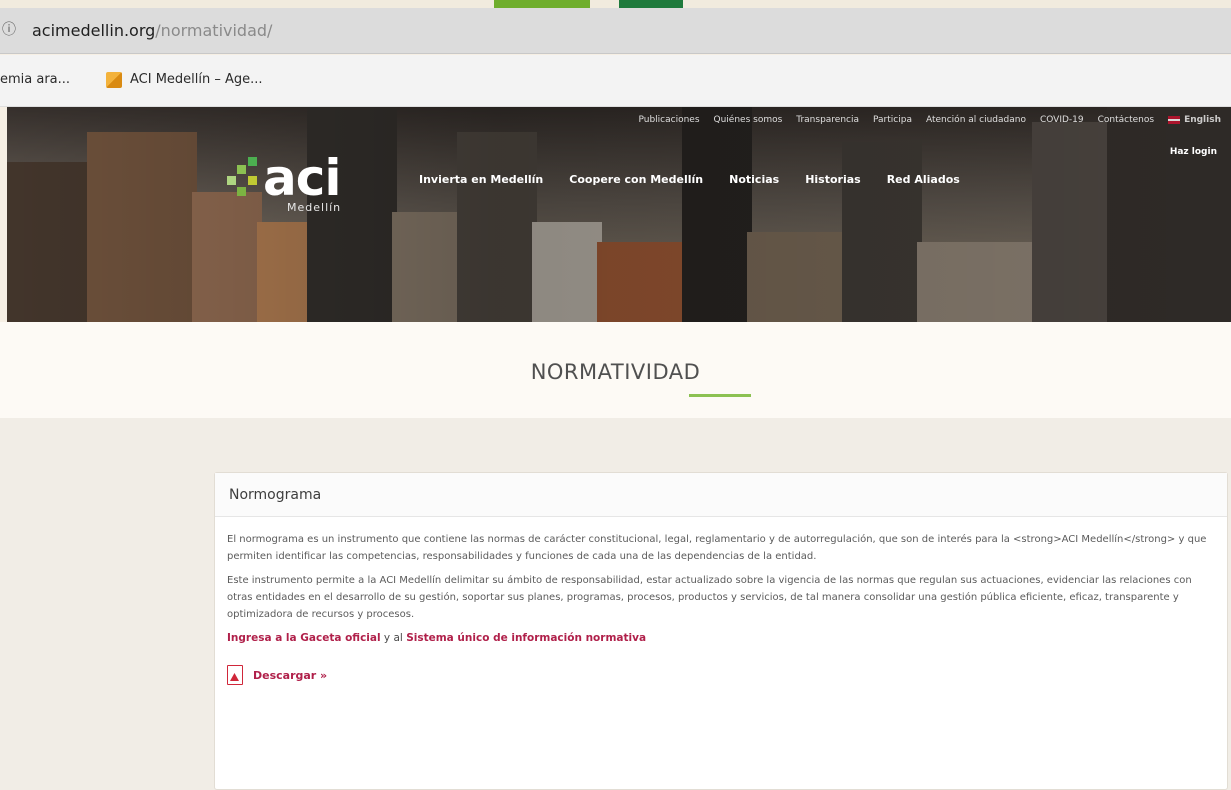 The image size is (1231, 790). What do you see at coordinates (290, 675) in the screenshot?
I see `download-label: Descargar »` at bounding box center [290, 675].